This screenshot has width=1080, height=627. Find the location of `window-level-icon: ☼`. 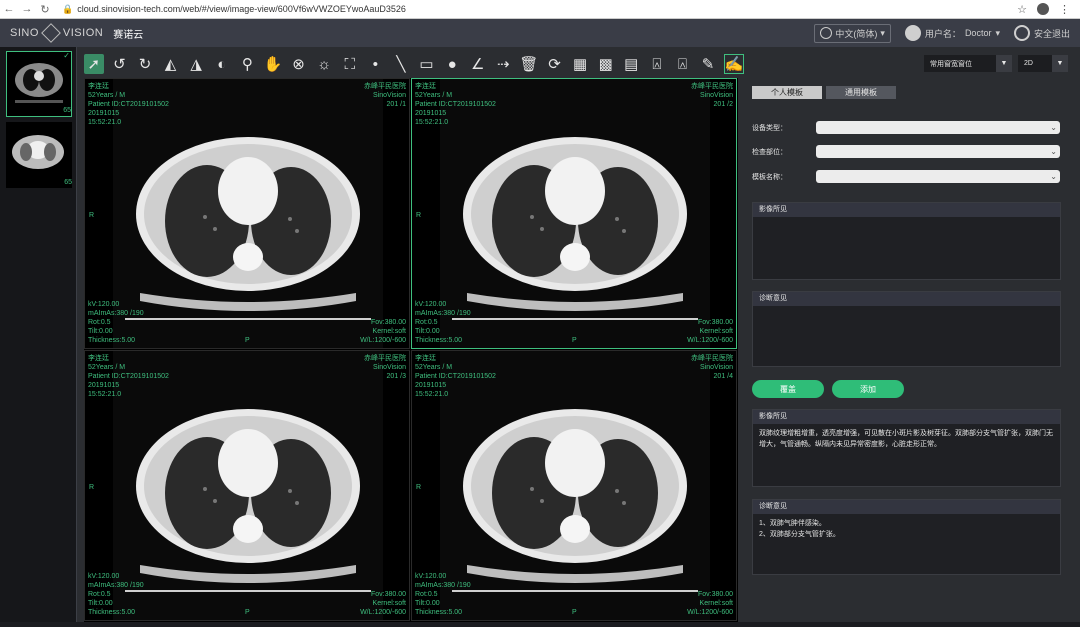

window-level-icon: ☼ is located at coordinates (324, 64).